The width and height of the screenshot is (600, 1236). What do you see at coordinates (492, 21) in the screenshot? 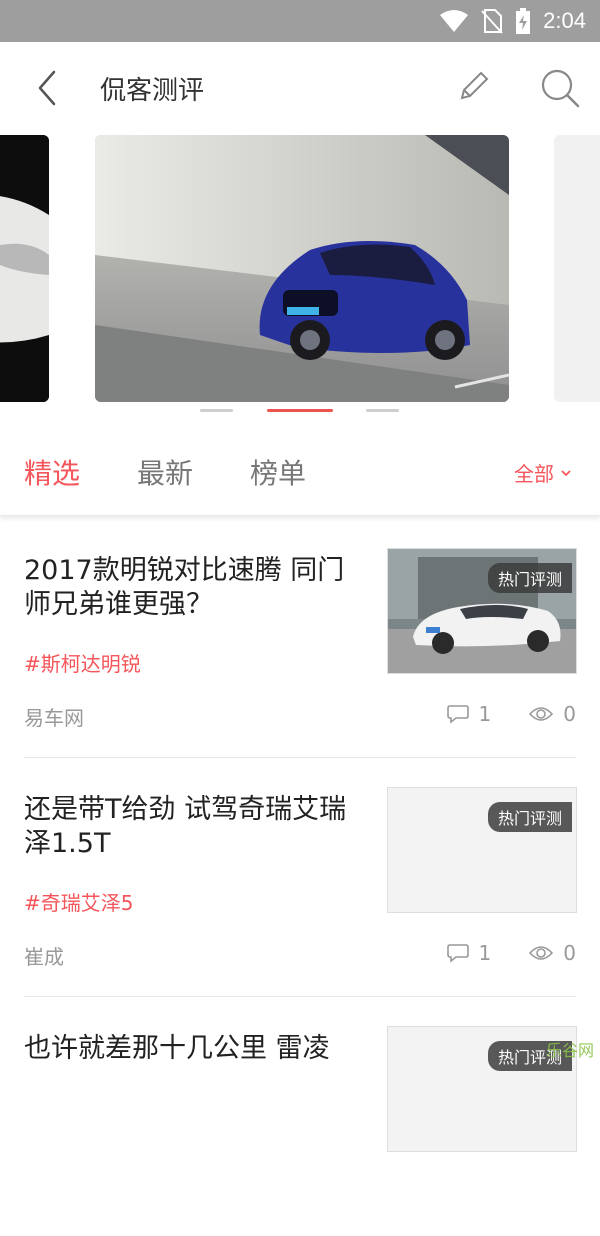
I see `no-sim-icon` at bounding box center [492, 21].